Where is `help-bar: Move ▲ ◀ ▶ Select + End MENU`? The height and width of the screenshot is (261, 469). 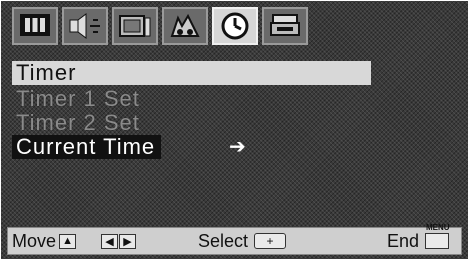 help-bar: Move ▲ ◀ ▶ Select + End MENU is located at coordinates (234, 239).